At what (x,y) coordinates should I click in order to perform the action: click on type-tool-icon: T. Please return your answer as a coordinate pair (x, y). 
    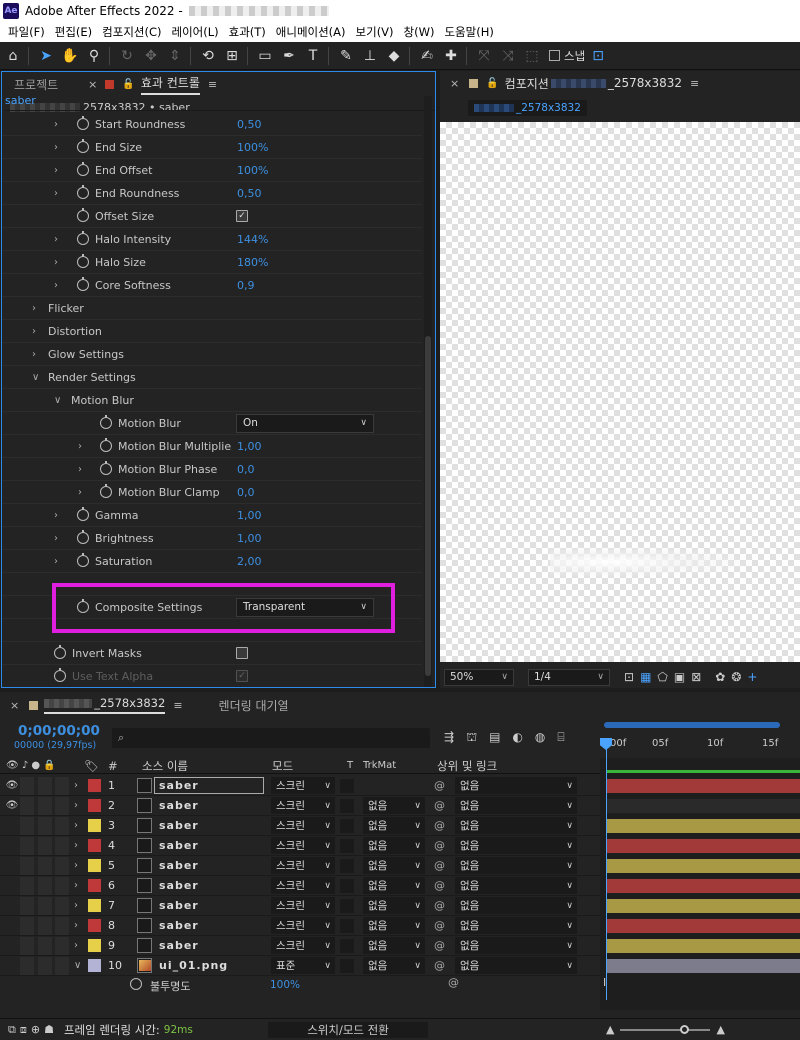
    Looking at the image, I should click on (313, 56).